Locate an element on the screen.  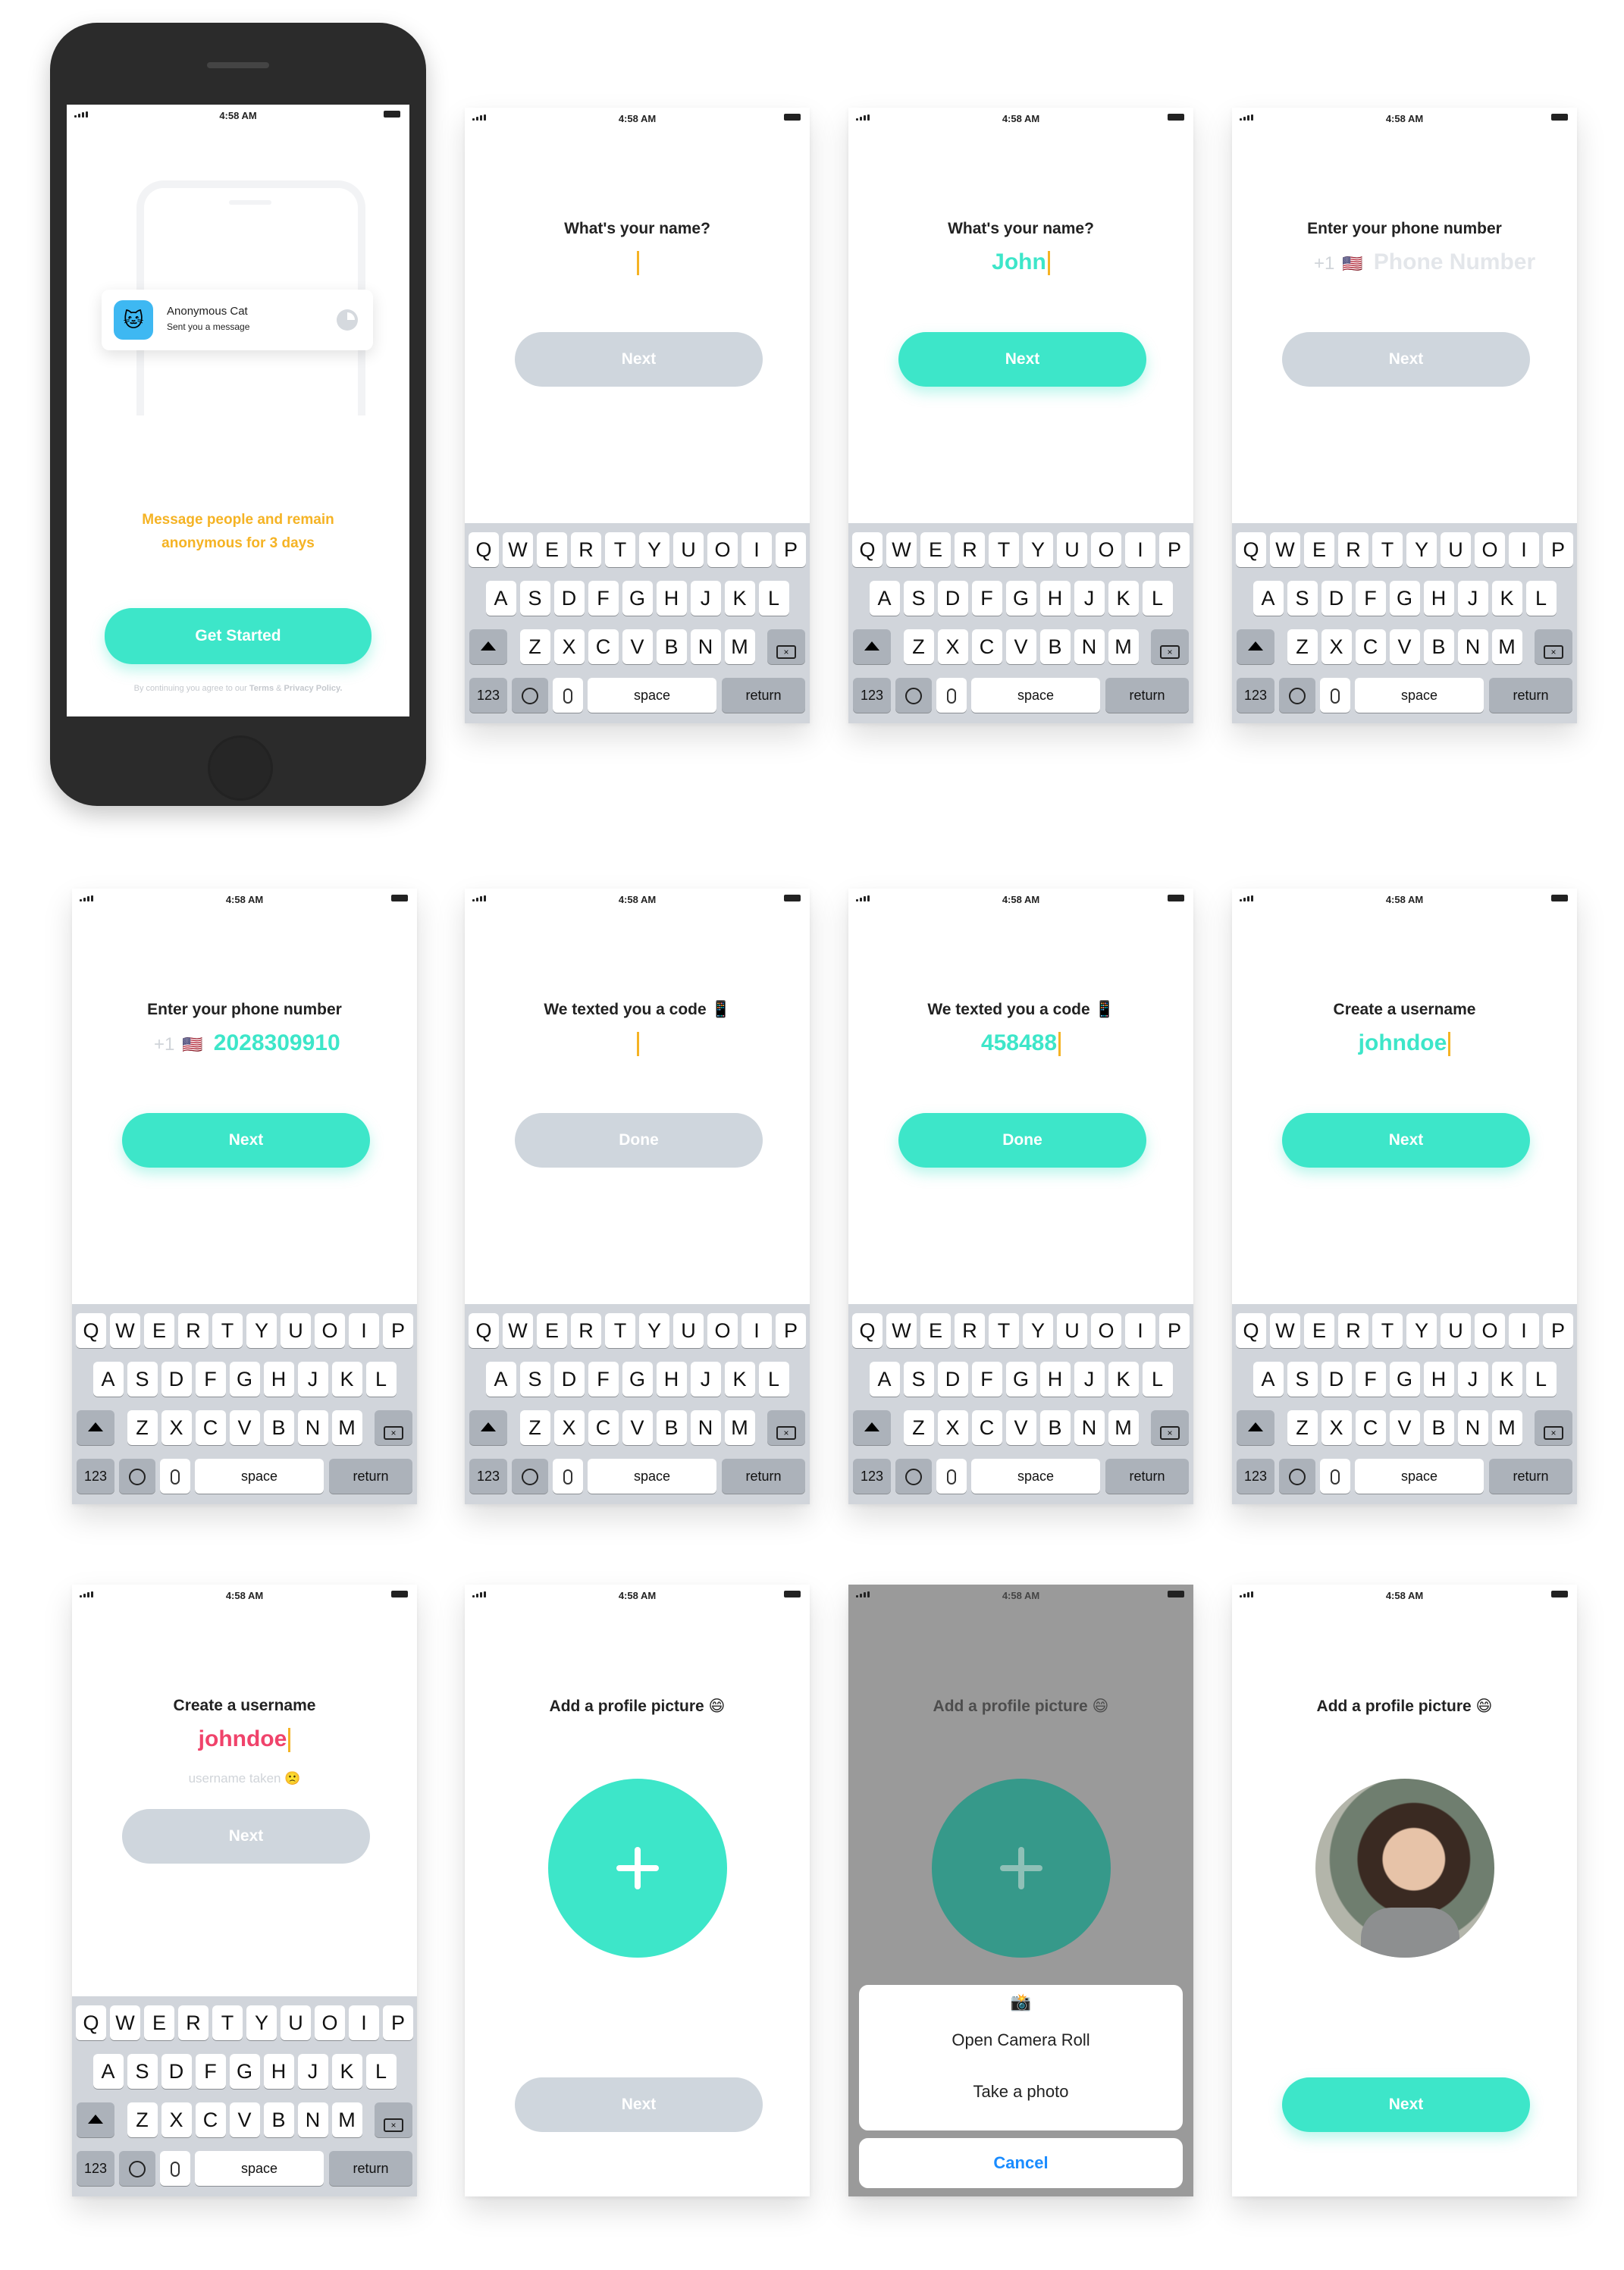
answer-field: John is located at coordinates (1020, 262).